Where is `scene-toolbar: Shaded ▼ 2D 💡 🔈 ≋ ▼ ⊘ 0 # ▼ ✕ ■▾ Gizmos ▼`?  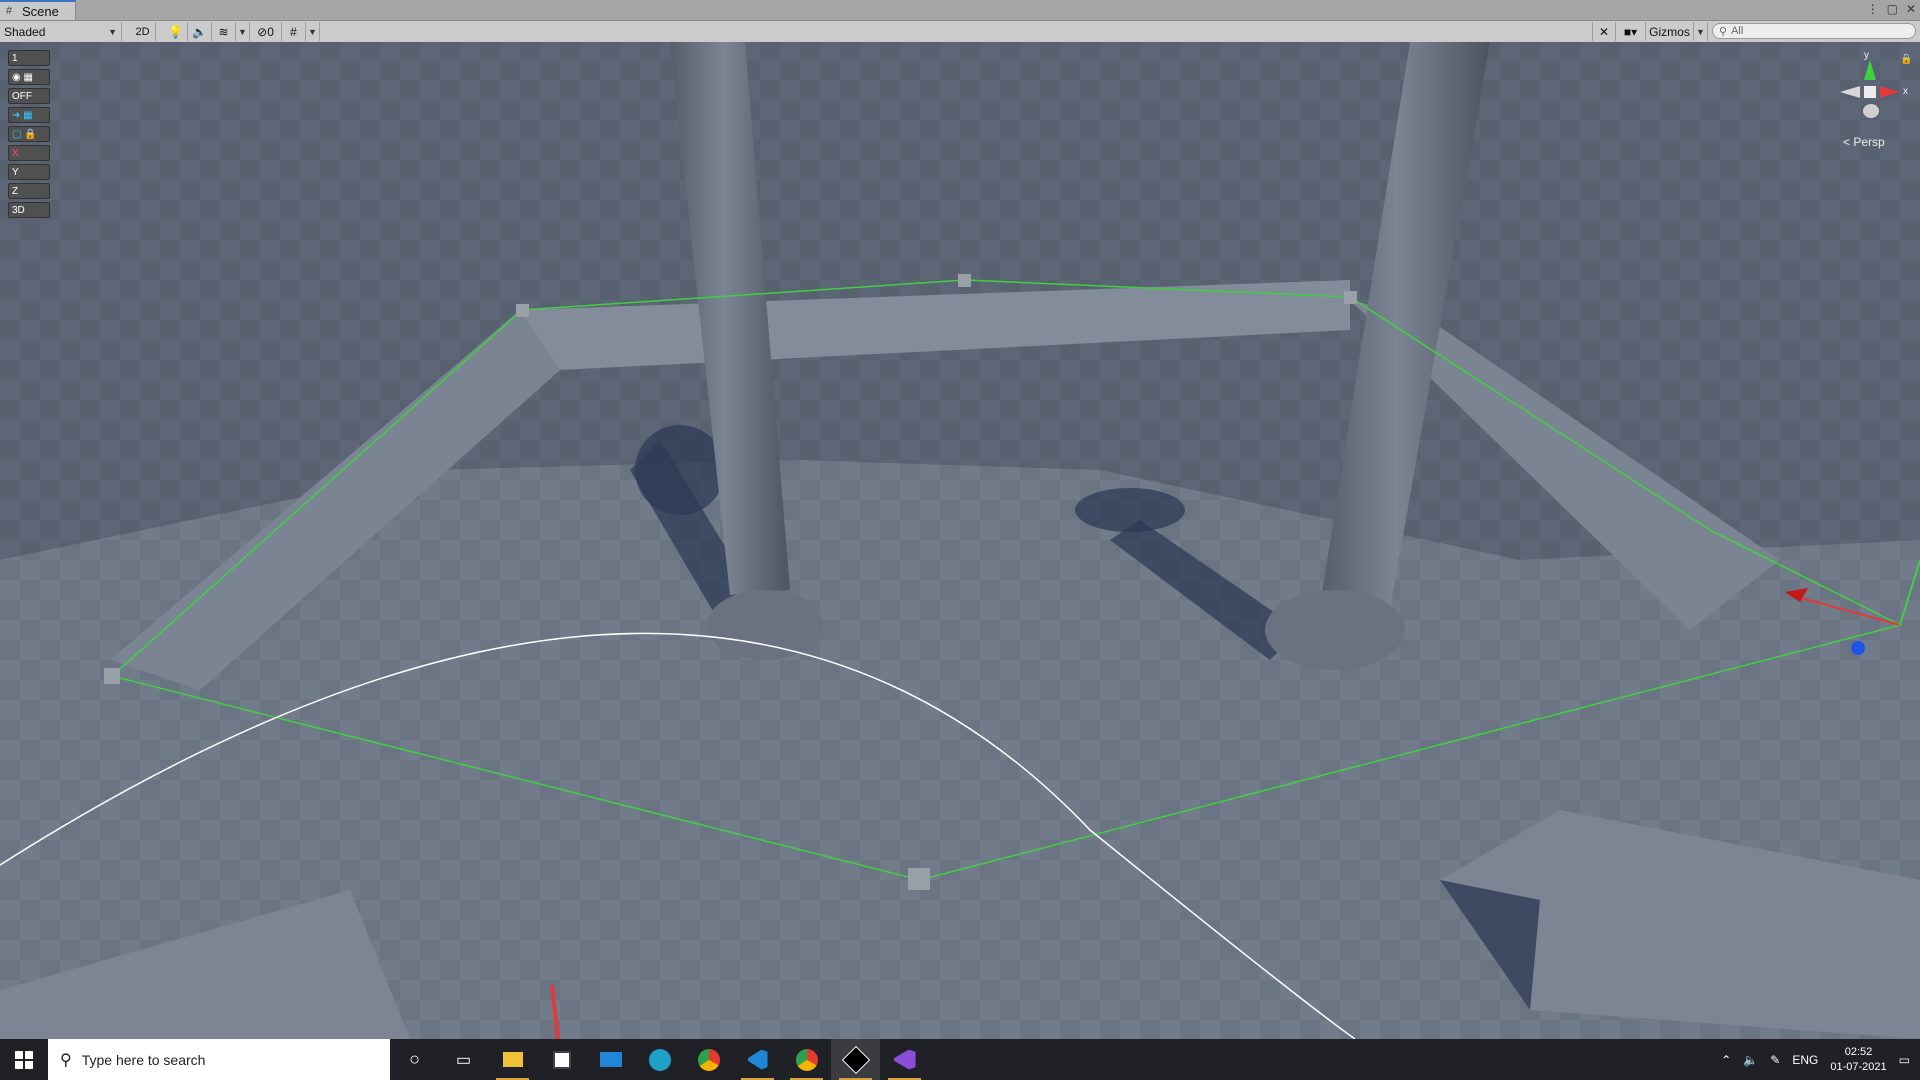 scene-toolbar: Shaded ▼ 2D 💡 🔈 ≋ ▼ ⊘ 0 # ▼ ✕ ■▾ Gizmos ▼ is located at coordinates (960, 32).